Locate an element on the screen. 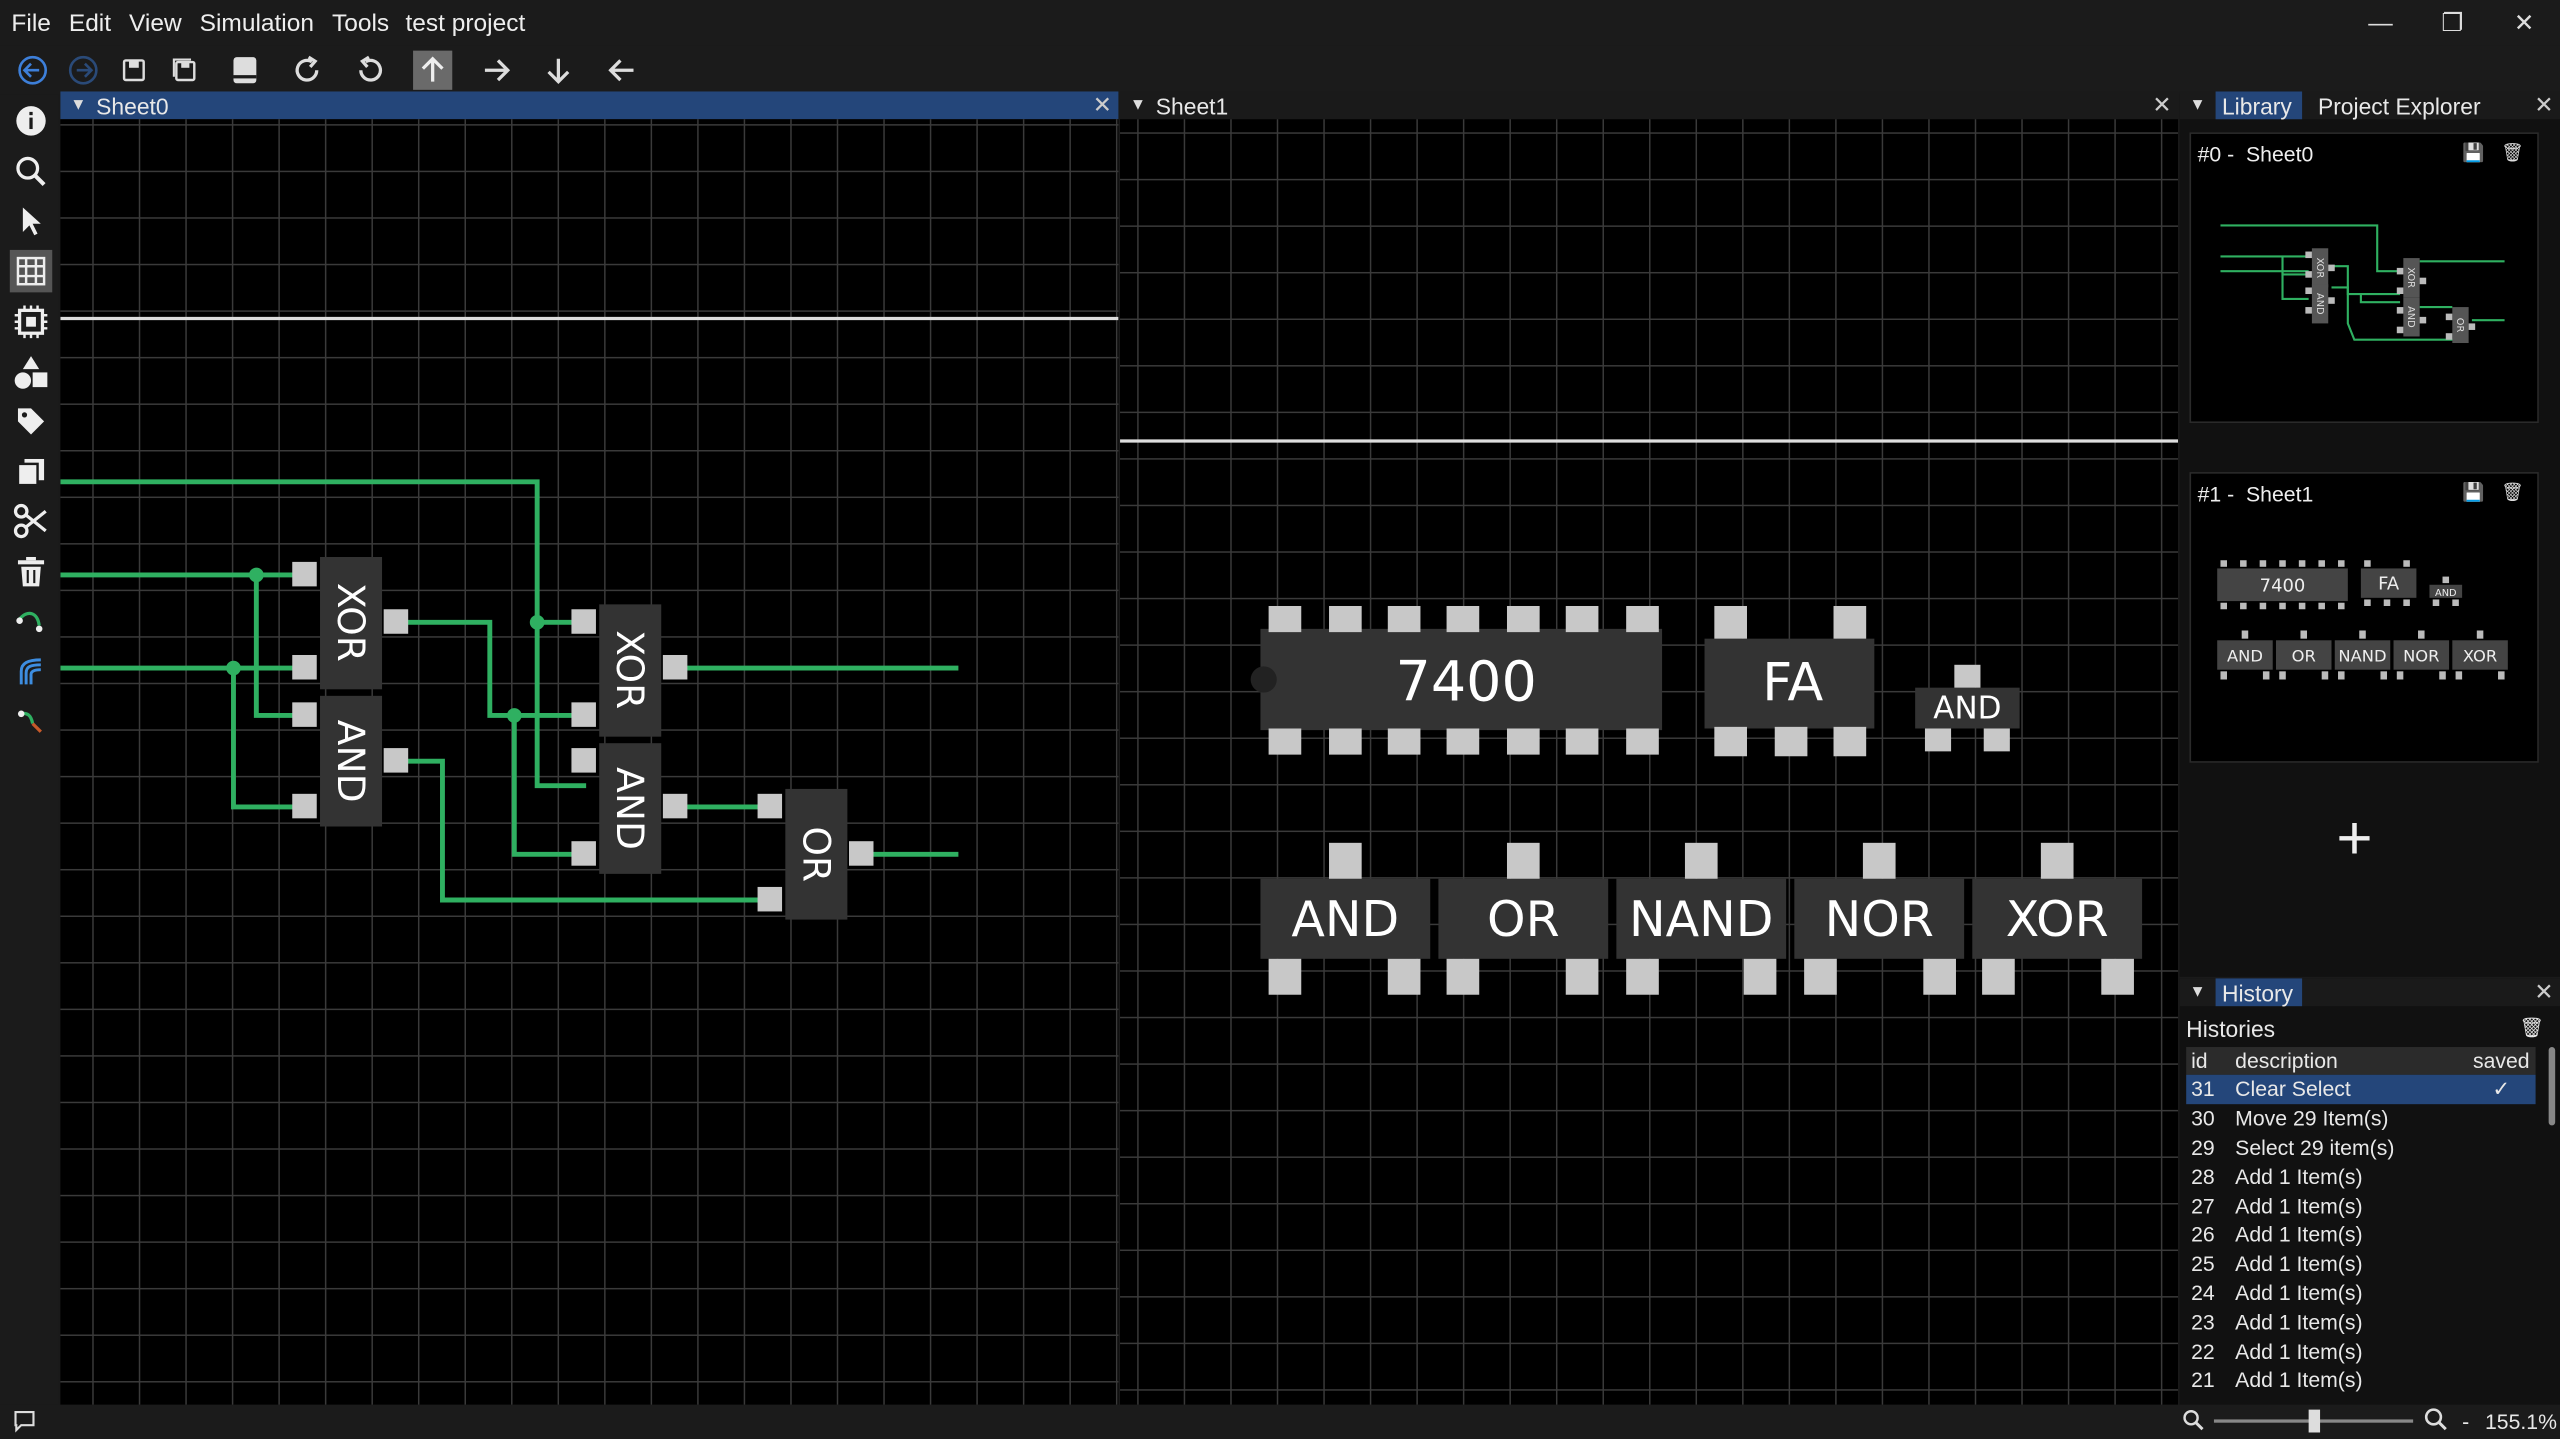 This screenshot has height=1439, width=2560. info-icon is located at coordinates (31, 121).